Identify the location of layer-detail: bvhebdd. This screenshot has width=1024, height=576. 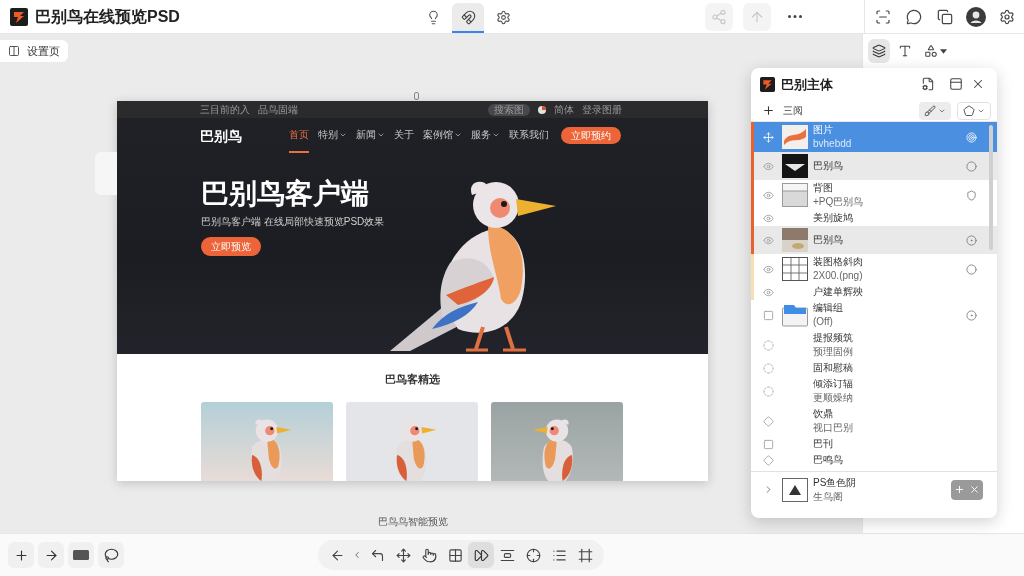
(833, 144).